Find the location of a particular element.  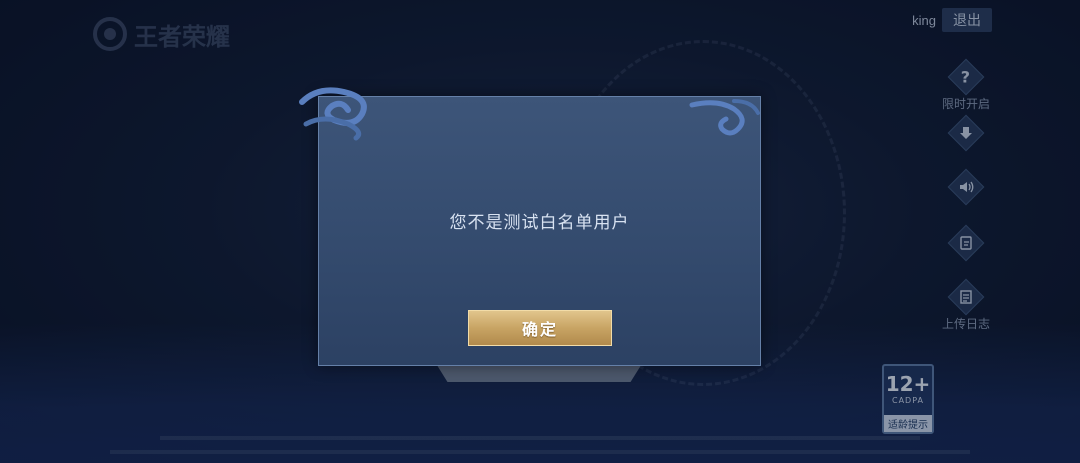

confirm-button: 确定 is located at coordinates (540, 328).